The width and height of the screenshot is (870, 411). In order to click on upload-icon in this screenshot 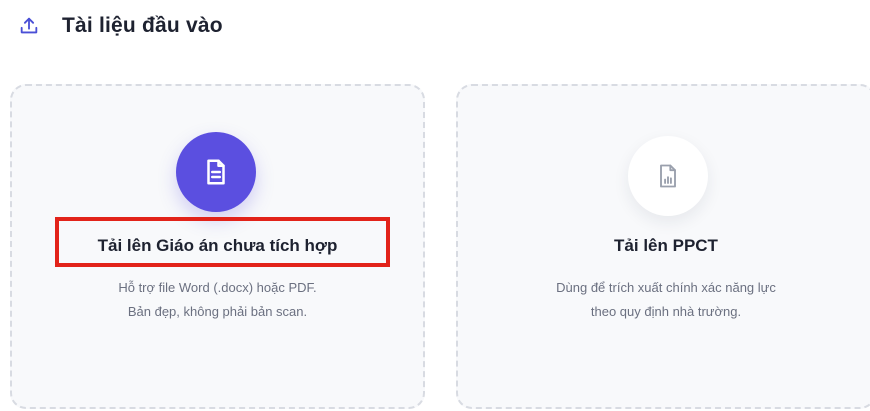, I will do `click(29, 26)`.